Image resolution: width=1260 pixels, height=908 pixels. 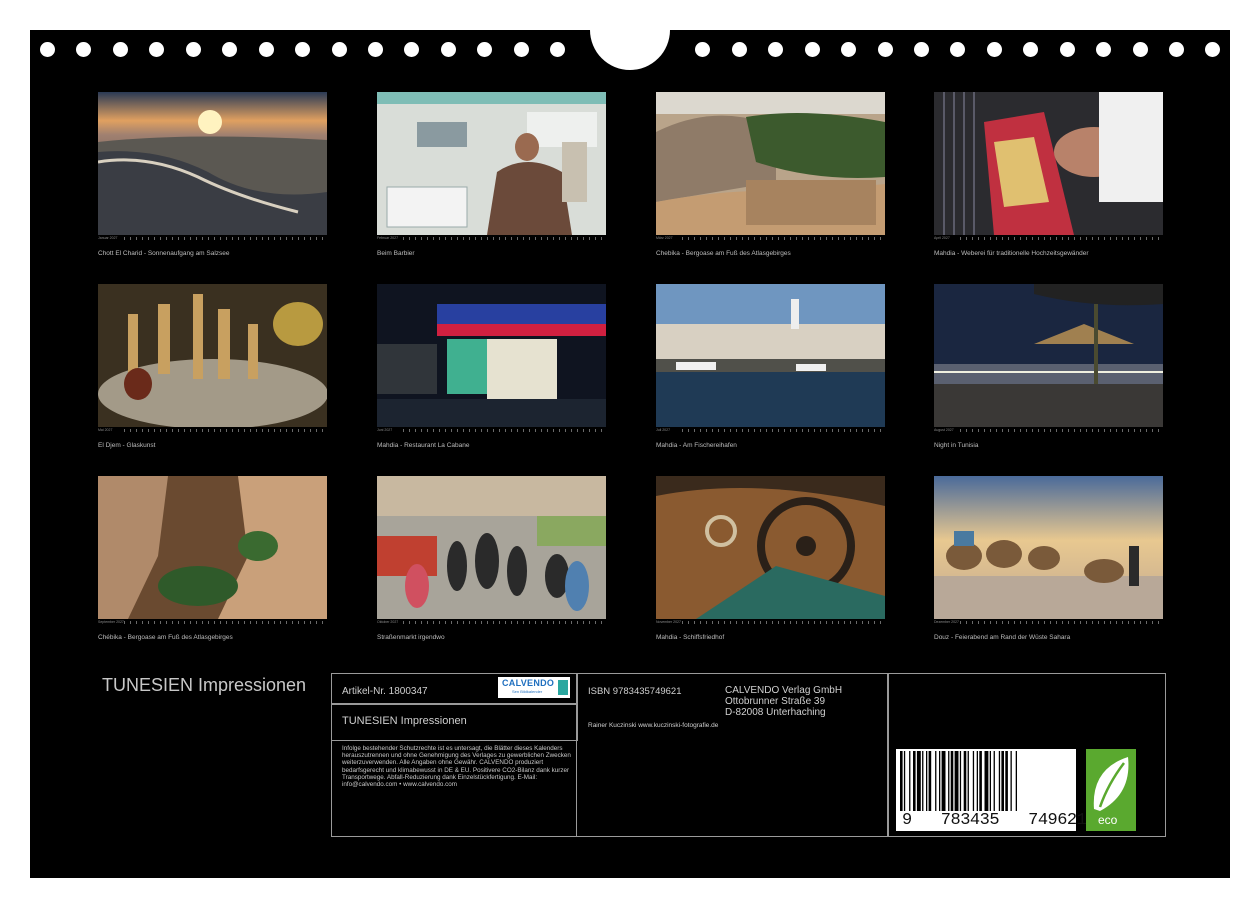 I want to click on barcode-digits: 9 783435 749621, so click(x=994, y=820).